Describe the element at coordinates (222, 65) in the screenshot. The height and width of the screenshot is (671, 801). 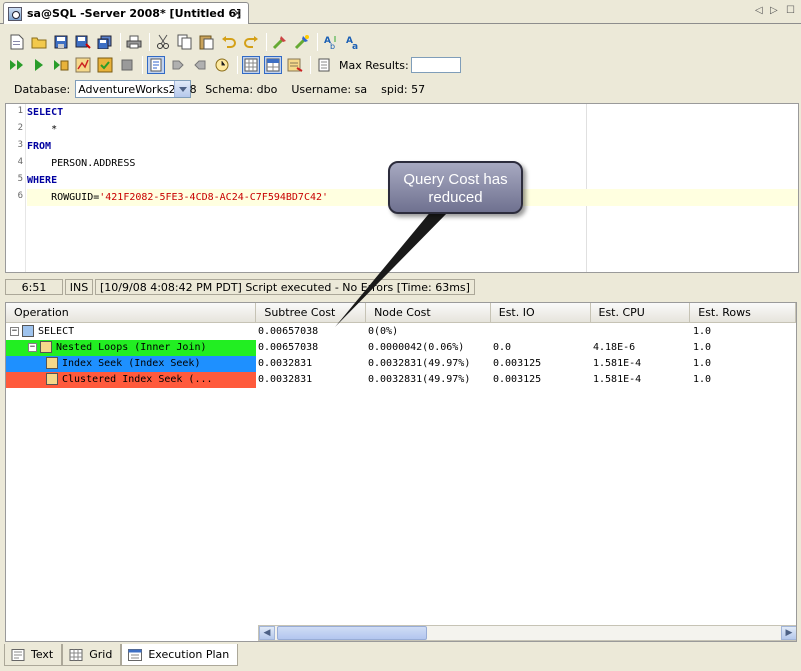
I see `history-icon` at that location.